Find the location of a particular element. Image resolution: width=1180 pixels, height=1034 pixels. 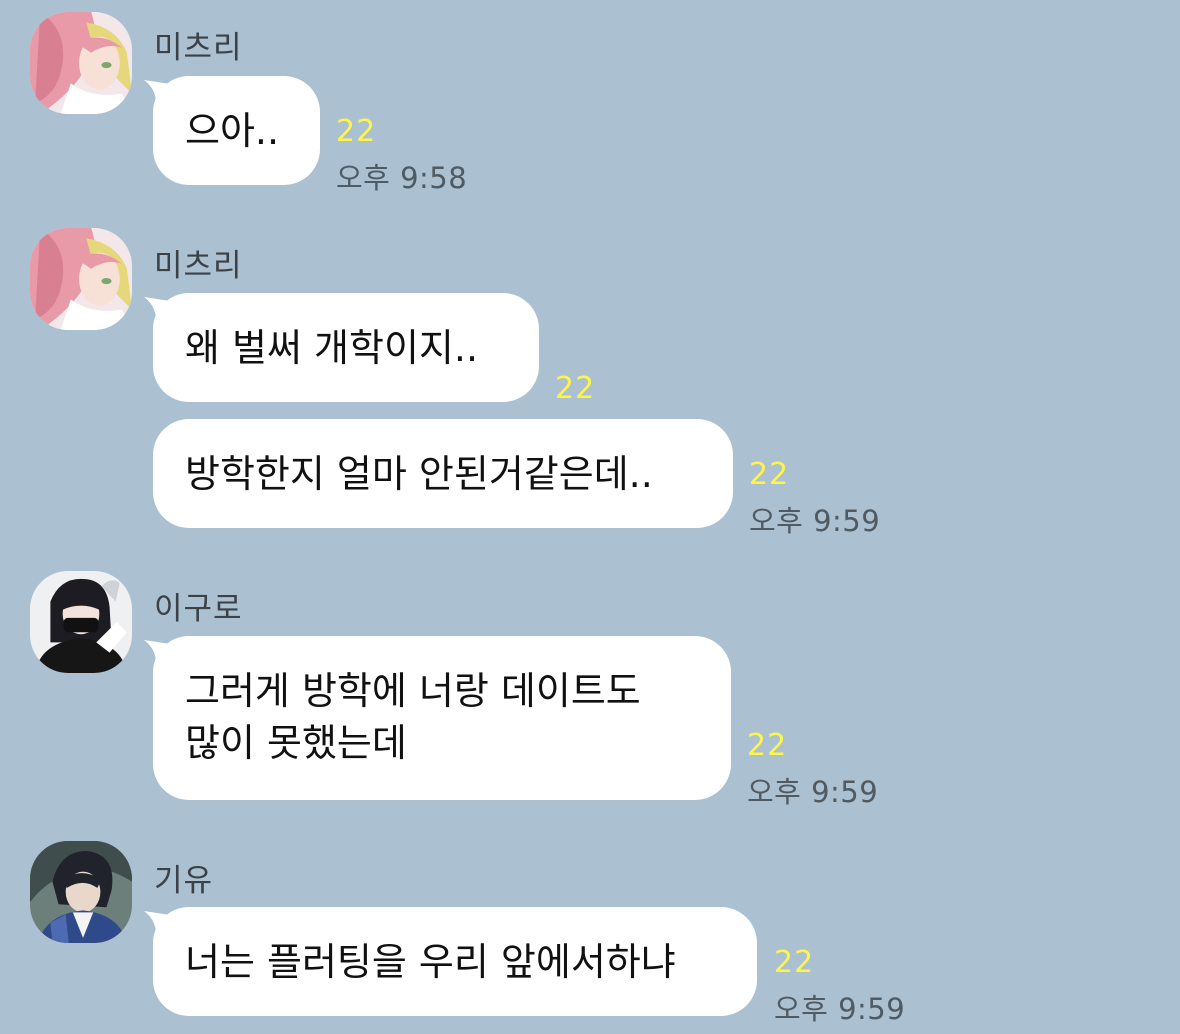

message-bubble: 방학한지 얼마 안된거같은데.. is located at coordinates (443, 473).